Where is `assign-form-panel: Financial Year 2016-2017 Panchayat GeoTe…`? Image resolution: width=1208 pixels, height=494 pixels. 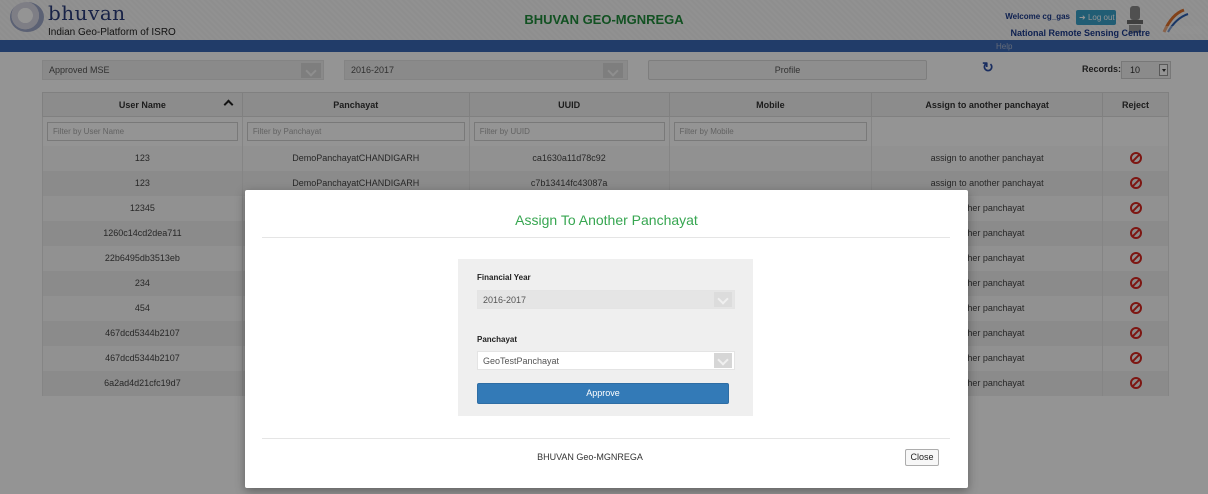
assign-form-panel: Financial Year 2016-2017 Panchayat GeoTe… is located at coordinates (605, 337).